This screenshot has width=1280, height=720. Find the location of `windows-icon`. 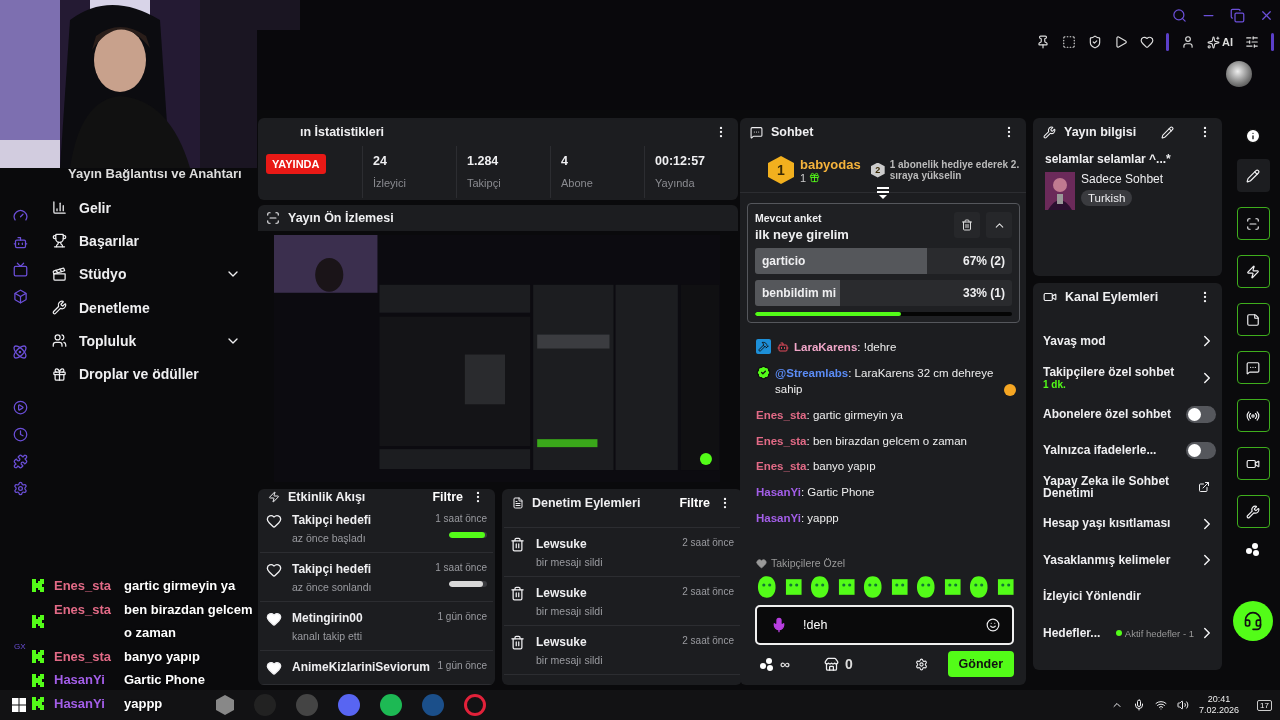

windows-icon is located at coordinates (19, 705).